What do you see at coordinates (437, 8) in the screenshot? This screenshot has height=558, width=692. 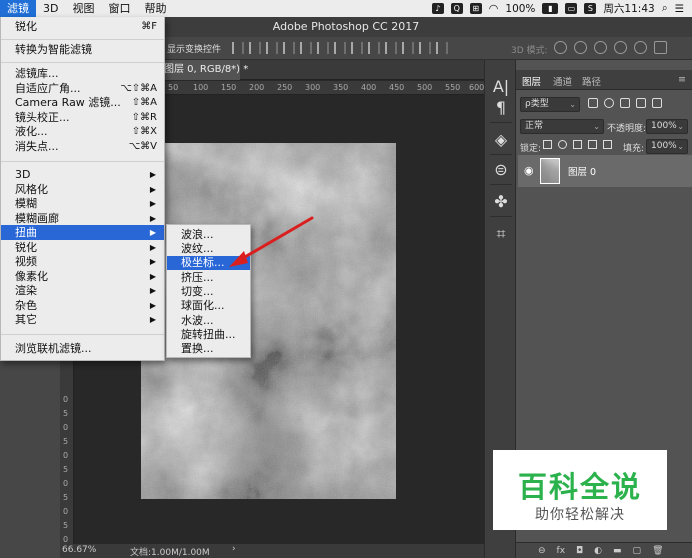 I see `notification-icon: ♪` at bounding box center [437, 8].